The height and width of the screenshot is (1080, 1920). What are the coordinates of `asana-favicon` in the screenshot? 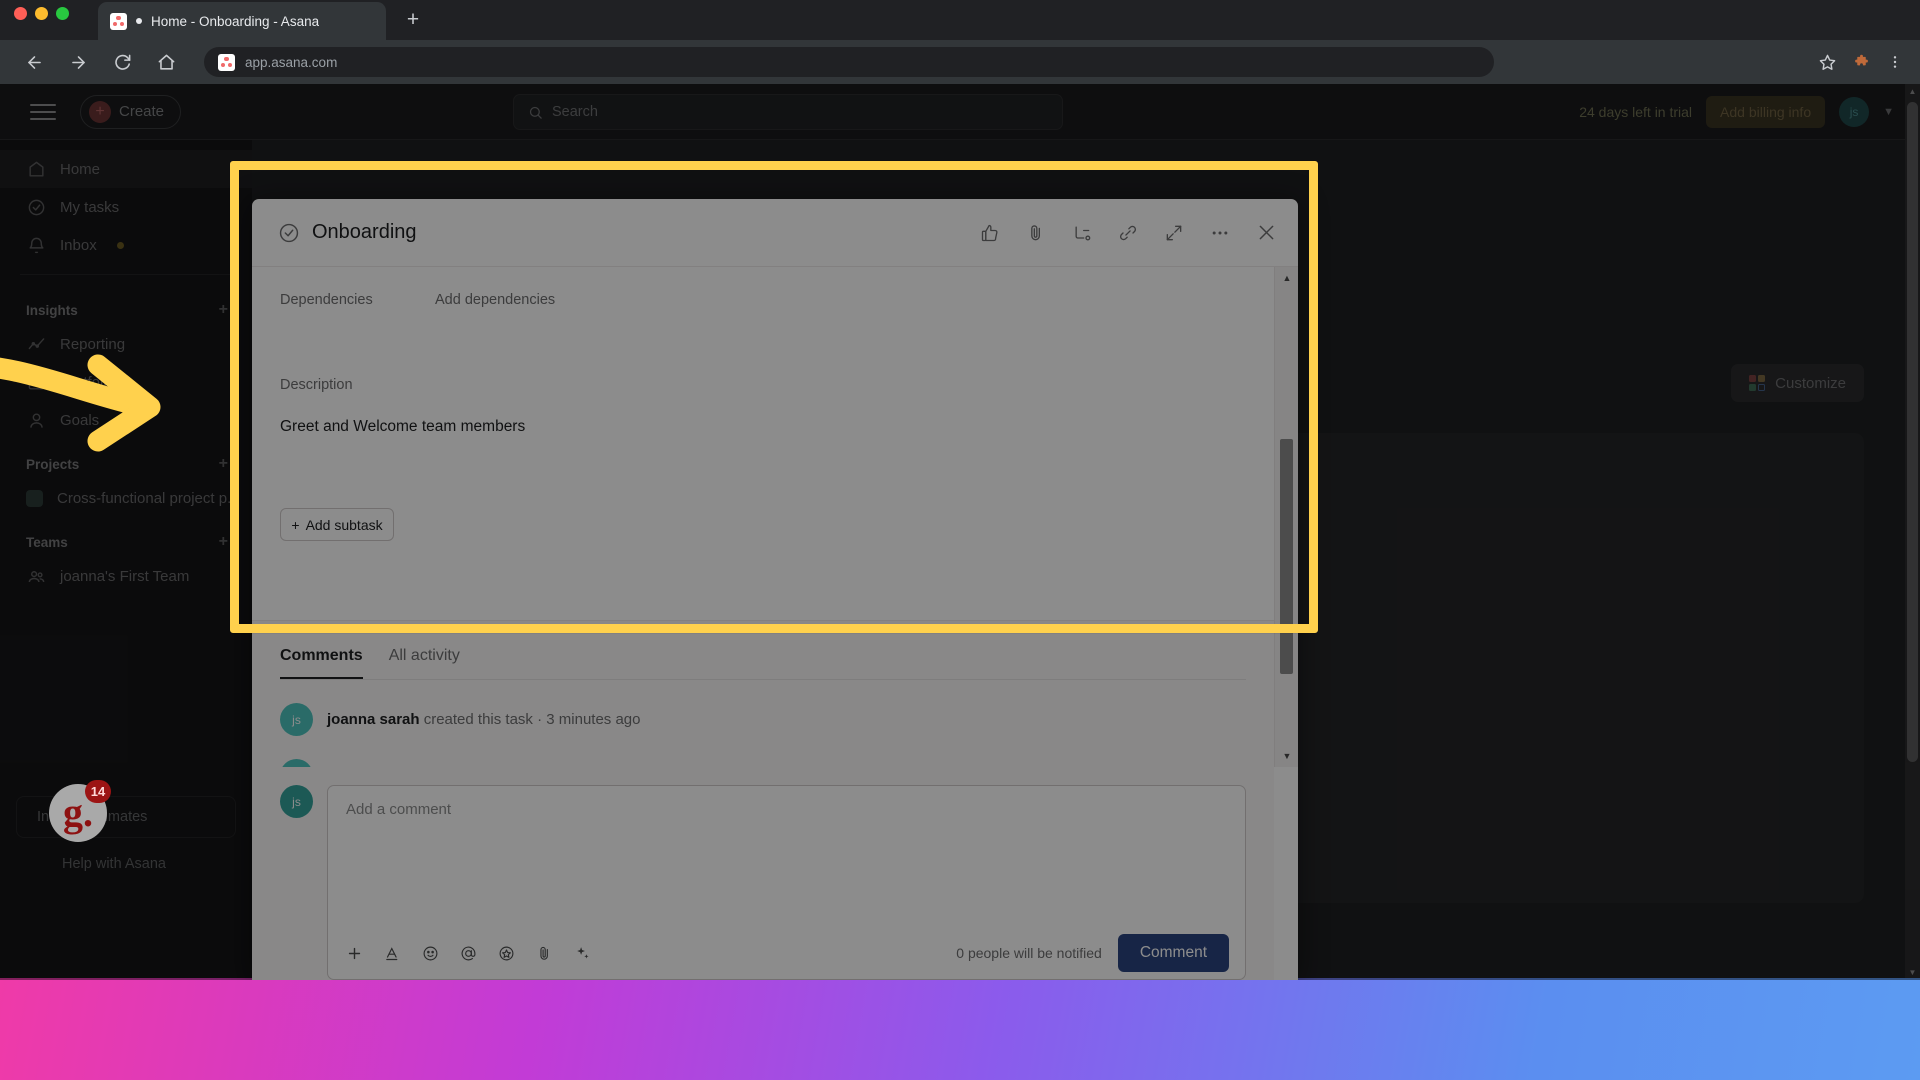 It's located at (118, 21).